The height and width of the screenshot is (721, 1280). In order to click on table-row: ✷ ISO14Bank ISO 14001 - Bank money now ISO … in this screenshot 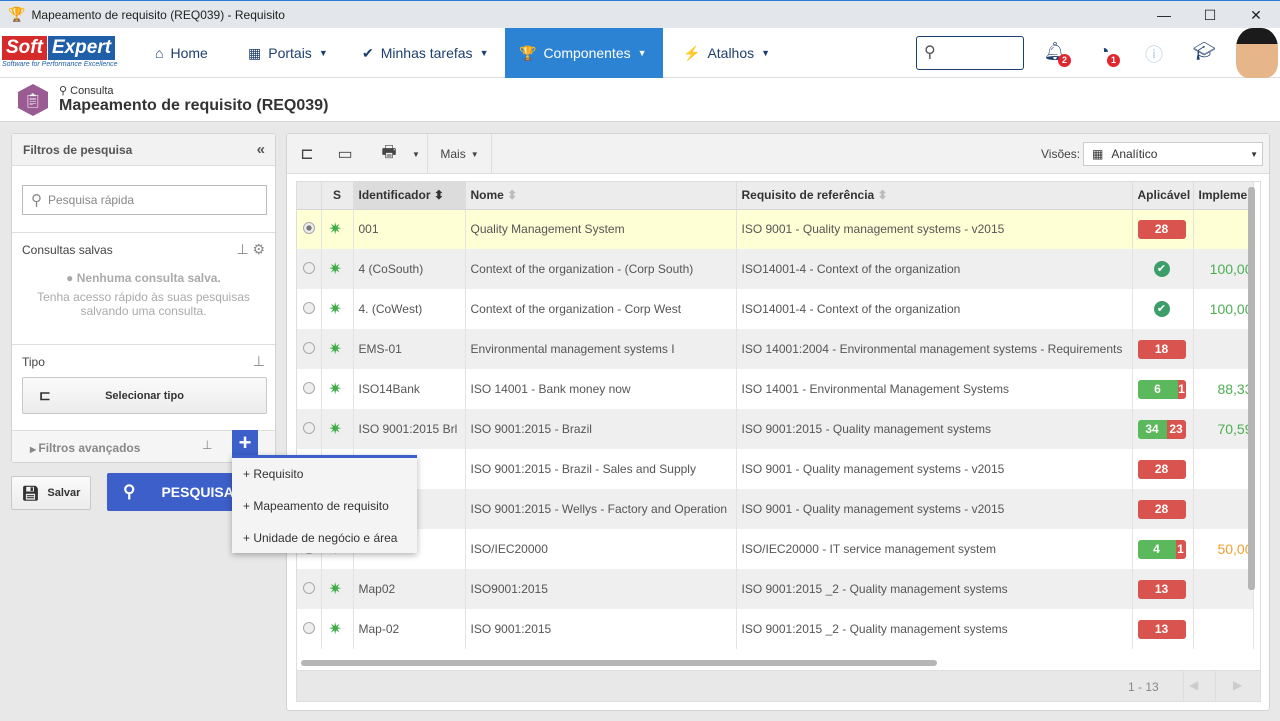, I will do `click(775, 389)`.